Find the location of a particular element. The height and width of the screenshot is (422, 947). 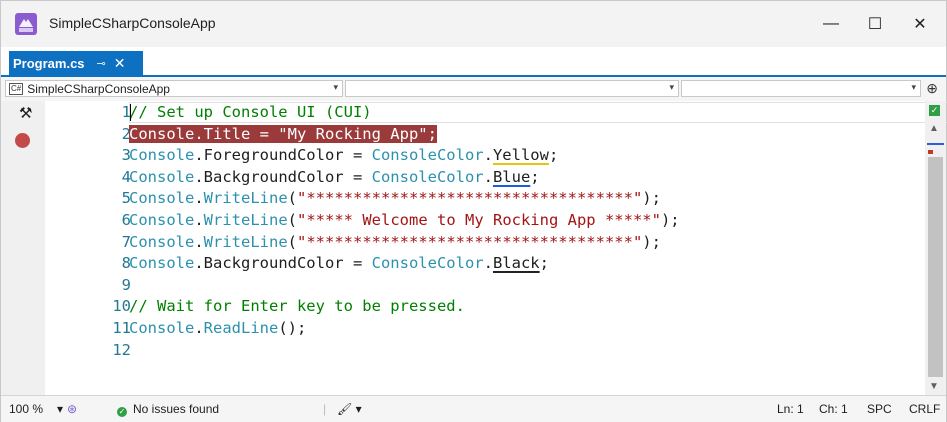

pin-icon: ⊸ is located at coordinates (101, 63).